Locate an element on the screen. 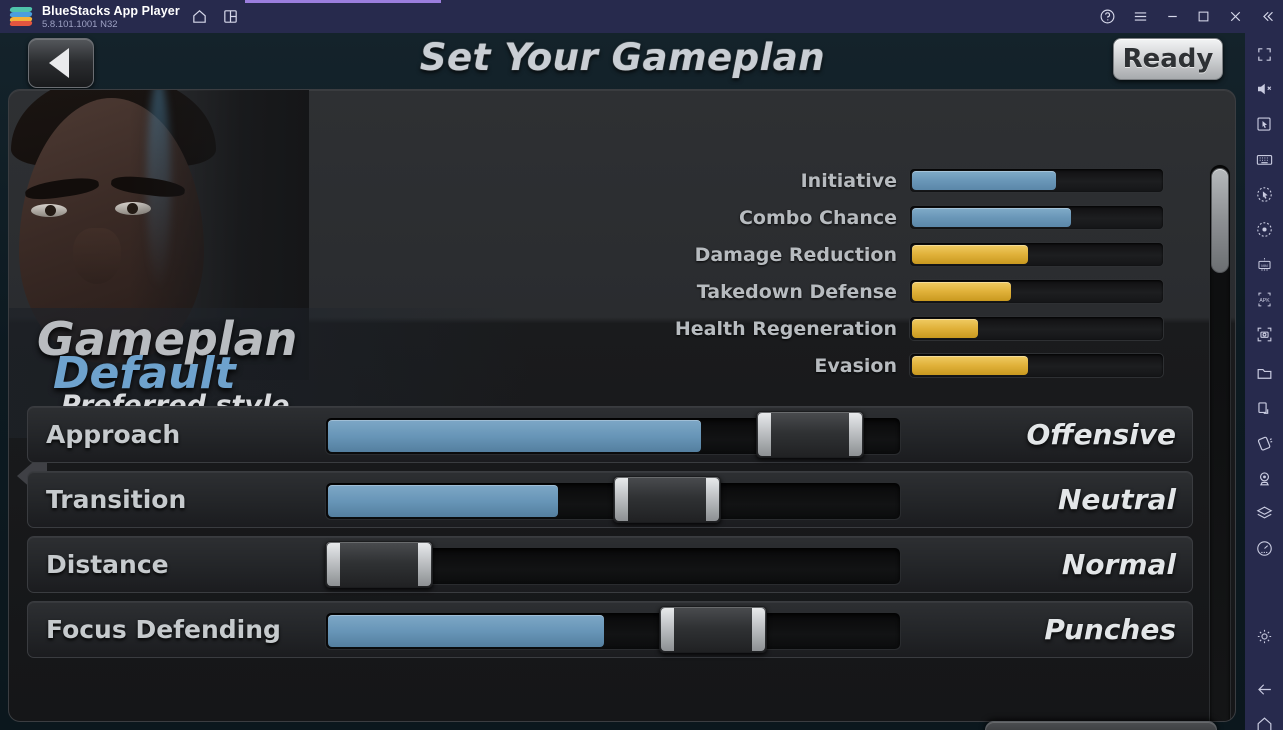 Image resolution: width=1283 pixels, height=730 pixels. layers-icon is located at coordinates (1264, 513).